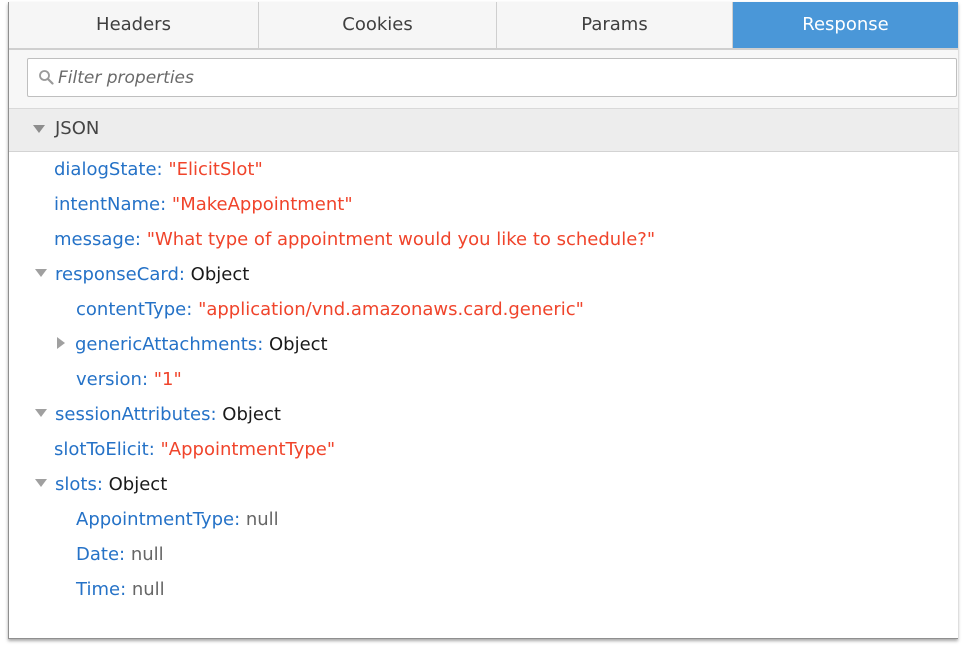 This screenshot has width=965, height=648. What do you see at coordinates (133, 414) in the screenshot?
I see `property-key: sessionAttributes` at bounding box center [133, 414].